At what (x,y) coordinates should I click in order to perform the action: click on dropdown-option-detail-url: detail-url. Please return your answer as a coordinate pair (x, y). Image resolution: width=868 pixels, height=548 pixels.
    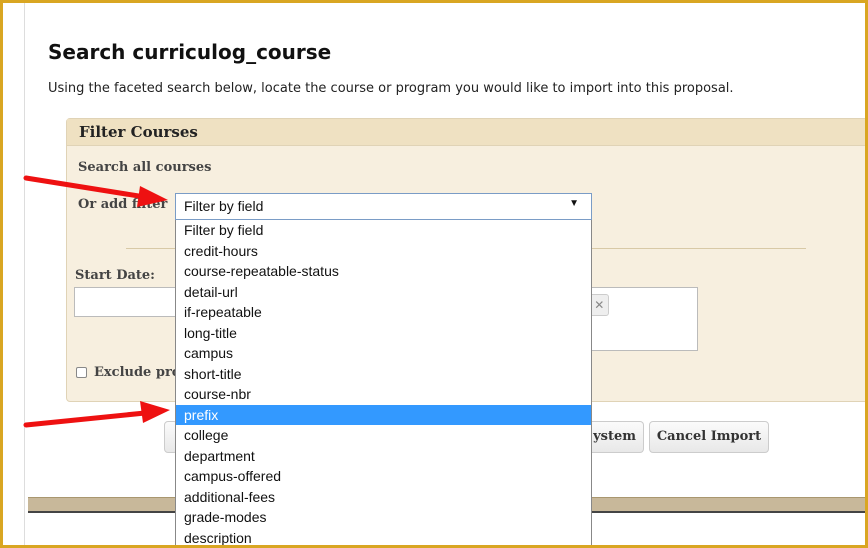
    Looking at the image, I should click on (383, 292).